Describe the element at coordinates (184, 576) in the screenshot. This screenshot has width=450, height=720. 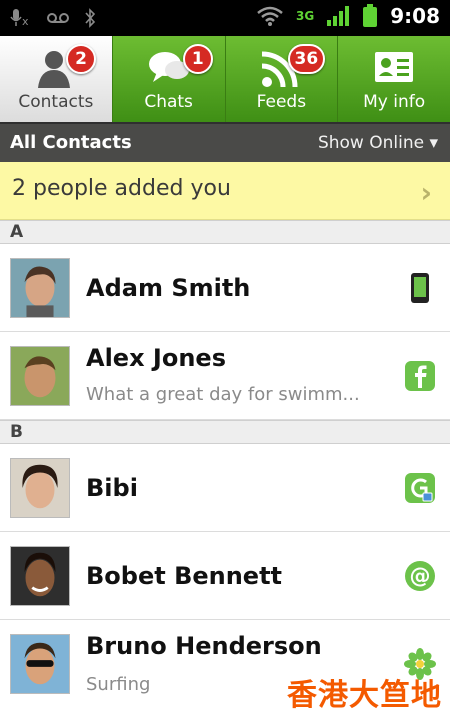
I see `contact-name: Bobet Bennett` at that location.